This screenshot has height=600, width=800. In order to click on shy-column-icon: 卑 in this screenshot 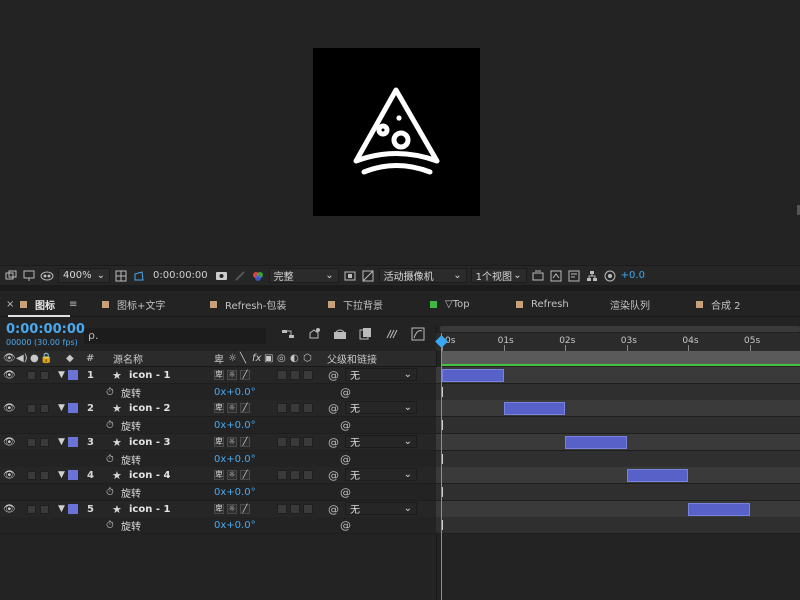, I will do `click(219, 358)`.